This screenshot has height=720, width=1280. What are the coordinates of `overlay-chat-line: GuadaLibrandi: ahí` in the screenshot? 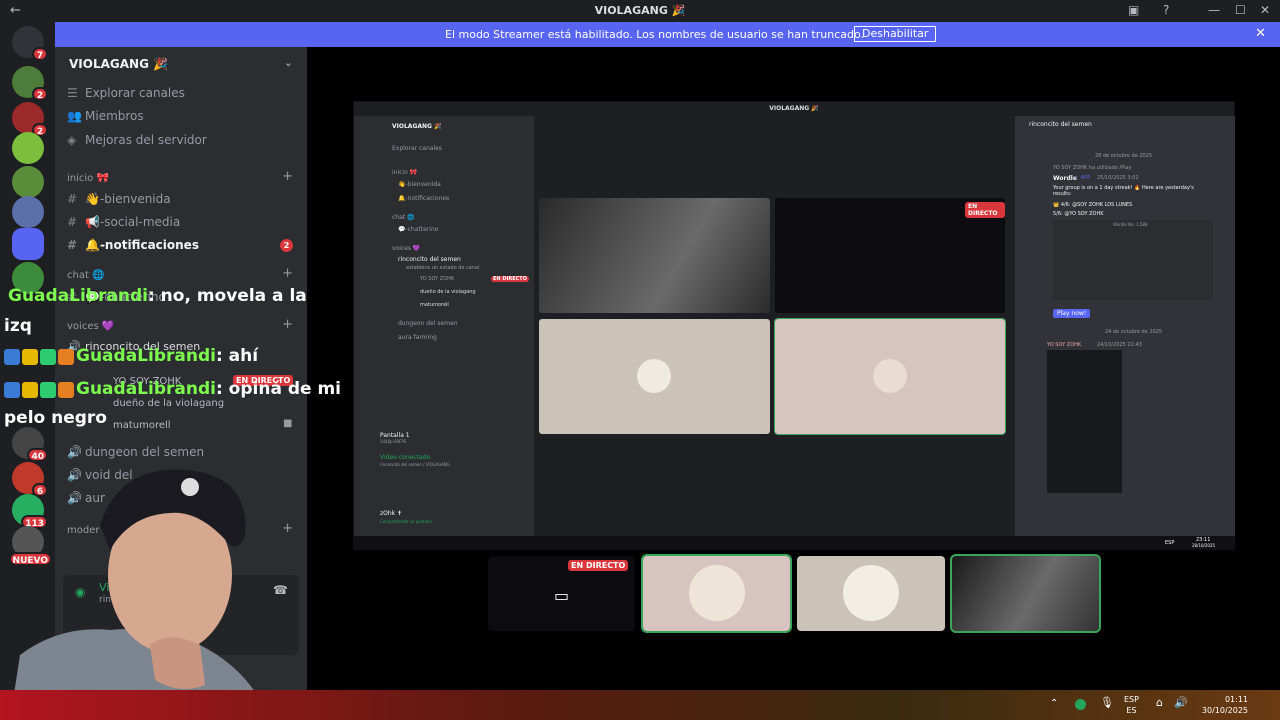 It's located at (131, 356).